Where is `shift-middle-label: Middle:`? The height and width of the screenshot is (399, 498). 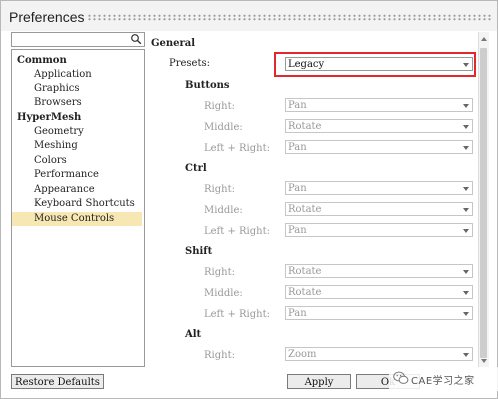 shift-middle-label: Middle: is located at coordinates (223, 293).